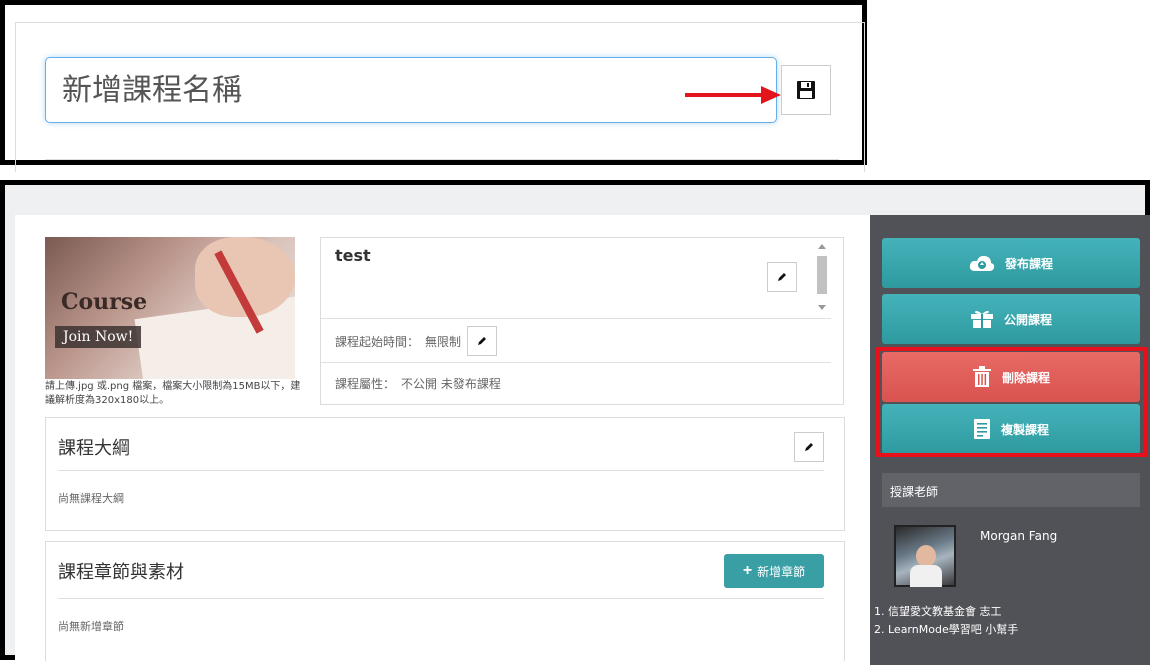 The width and height of the screenshot is (1150, 665). I want to click on title-scrollbar, so click(822, 277).